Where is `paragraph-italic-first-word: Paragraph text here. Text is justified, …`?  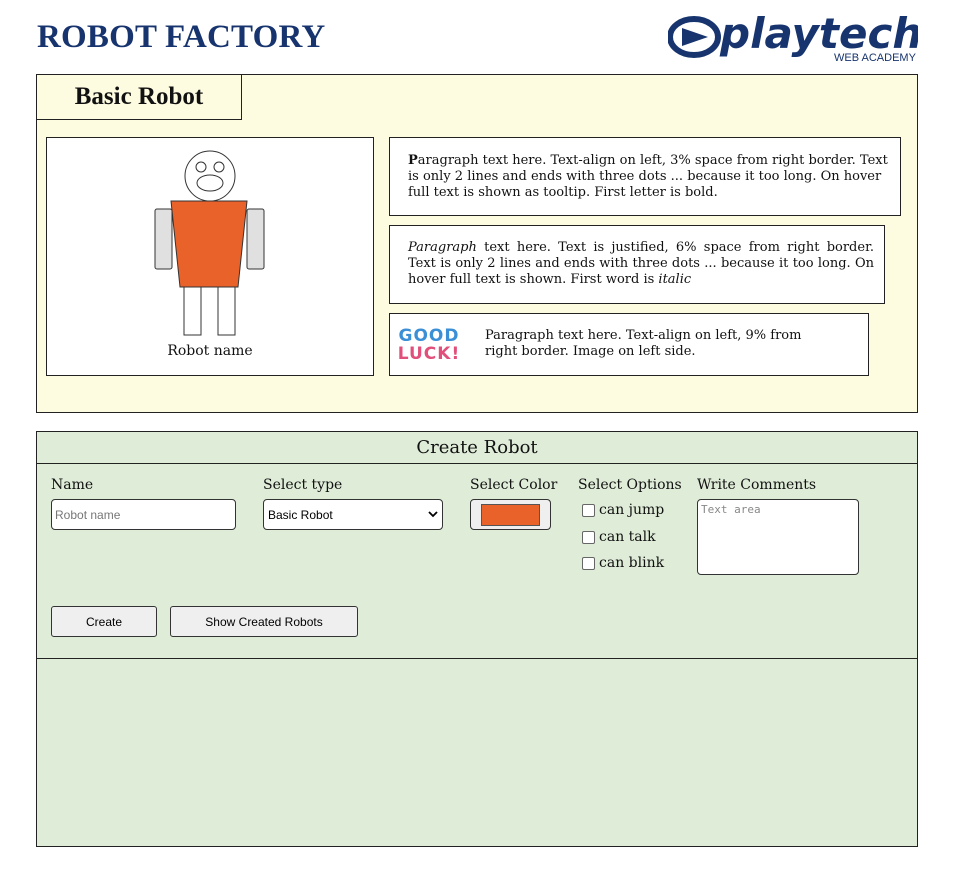 paragraph-italic-first-word: Paragraph text here. Text is justified, … is located at coordinates (637, 264).